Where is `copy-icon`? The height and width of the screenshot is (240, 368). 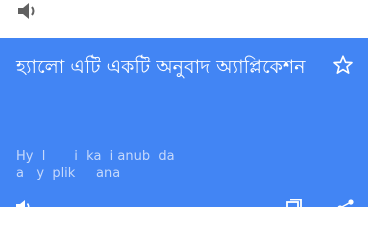
copy-icon is located at coordinates (294, 207).